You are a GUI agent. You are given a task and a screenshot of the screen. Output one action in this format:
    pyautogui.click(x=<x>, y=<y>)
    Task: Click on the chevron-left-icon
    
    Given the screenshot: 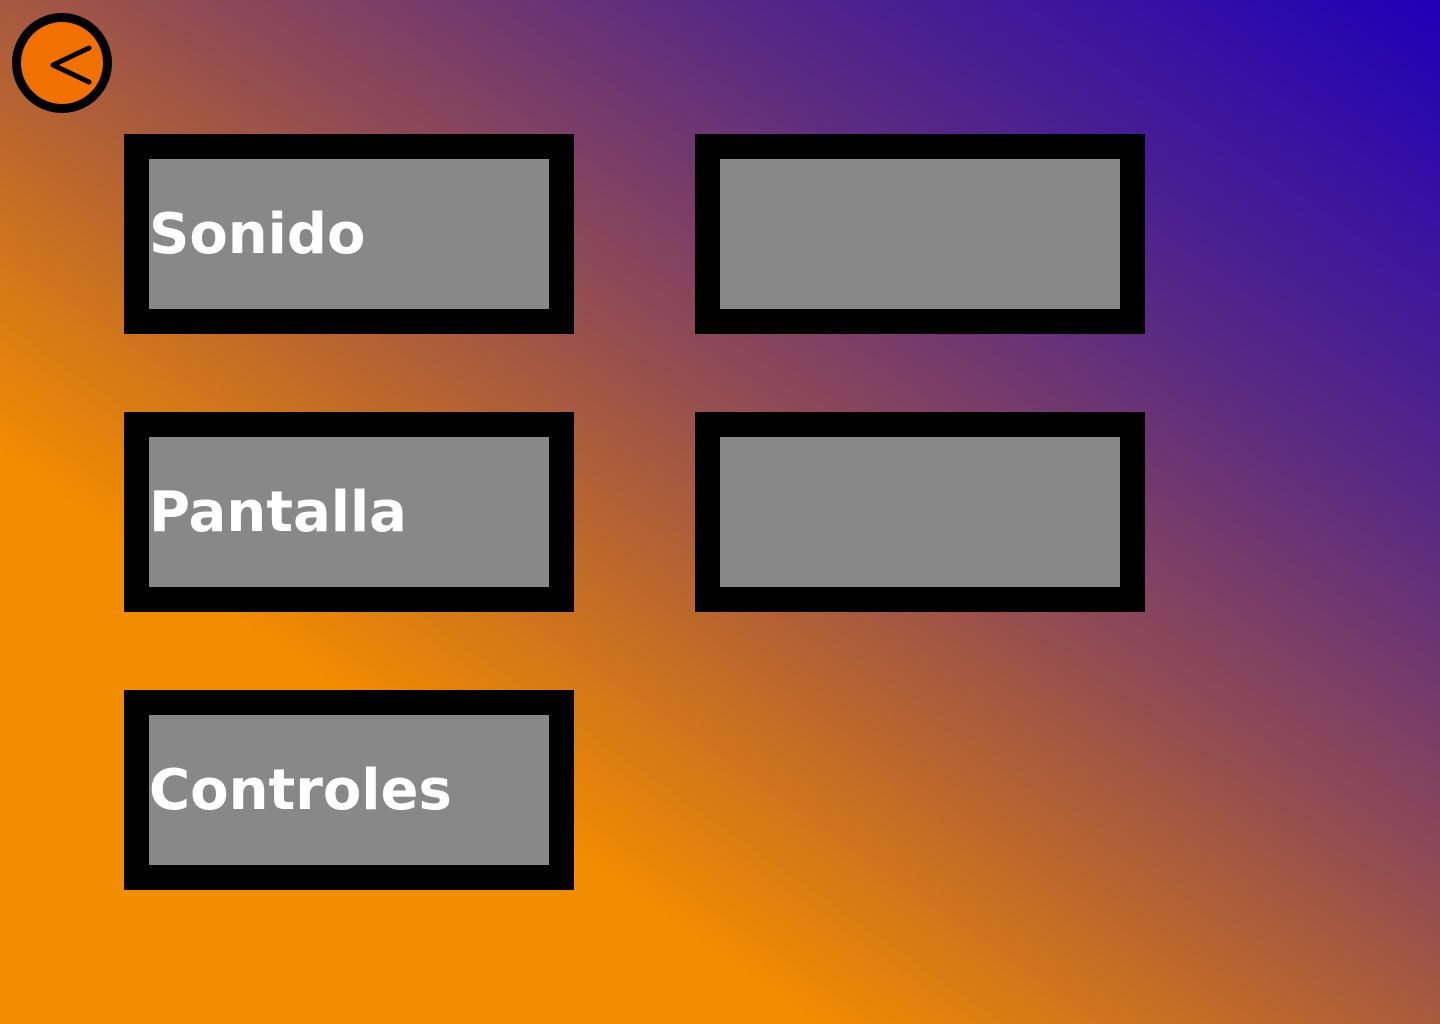 What is the action you would take?
    pyautogui.click(x=71, y=65)
    